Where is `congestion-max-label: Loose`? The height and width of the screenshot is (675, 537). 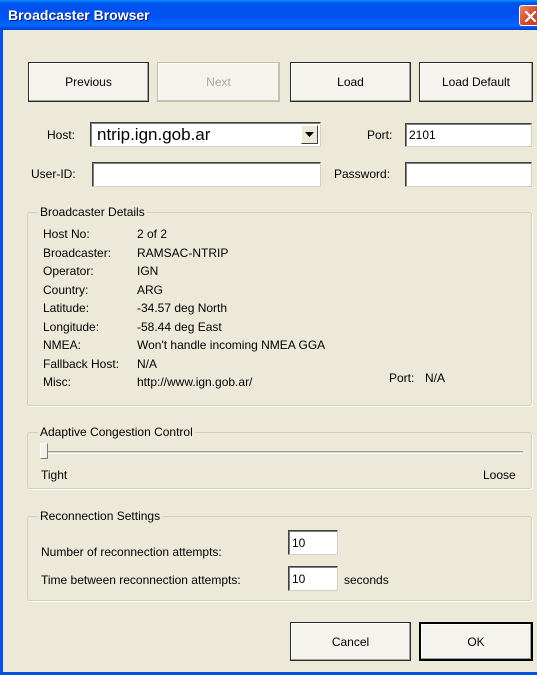
congestion-max-label: Loose is located at coordinates (499, 475).